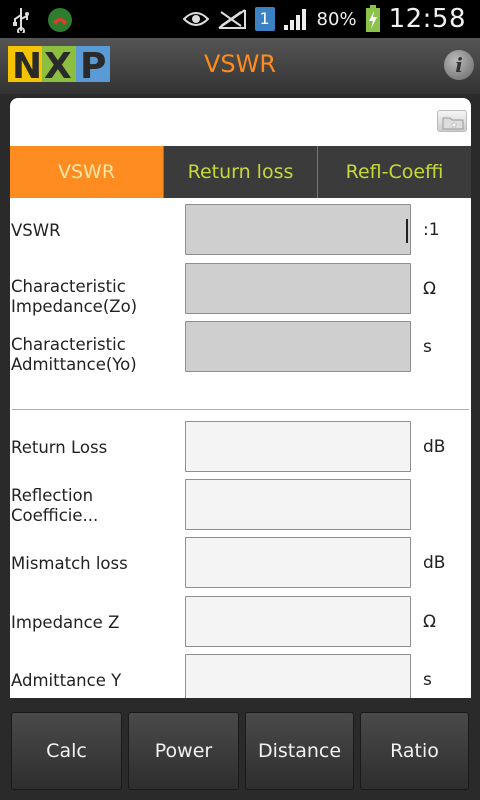 This screenshot has height=800, width=480. Describe the element at coordinates (298, 621) in the screenshot. I see `impedance-z-output` at that location.